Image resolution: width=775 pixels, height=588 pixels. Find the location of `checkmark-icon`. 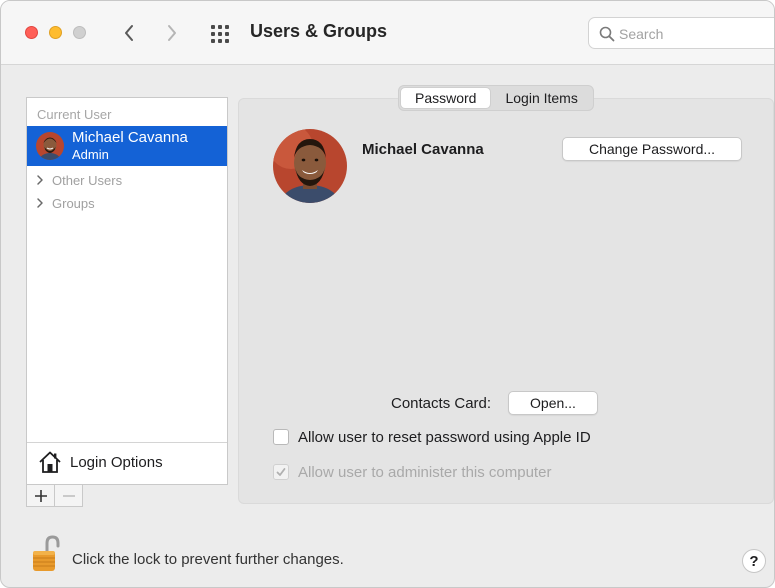

checkmark-icon is located at coordinates (281, 472).